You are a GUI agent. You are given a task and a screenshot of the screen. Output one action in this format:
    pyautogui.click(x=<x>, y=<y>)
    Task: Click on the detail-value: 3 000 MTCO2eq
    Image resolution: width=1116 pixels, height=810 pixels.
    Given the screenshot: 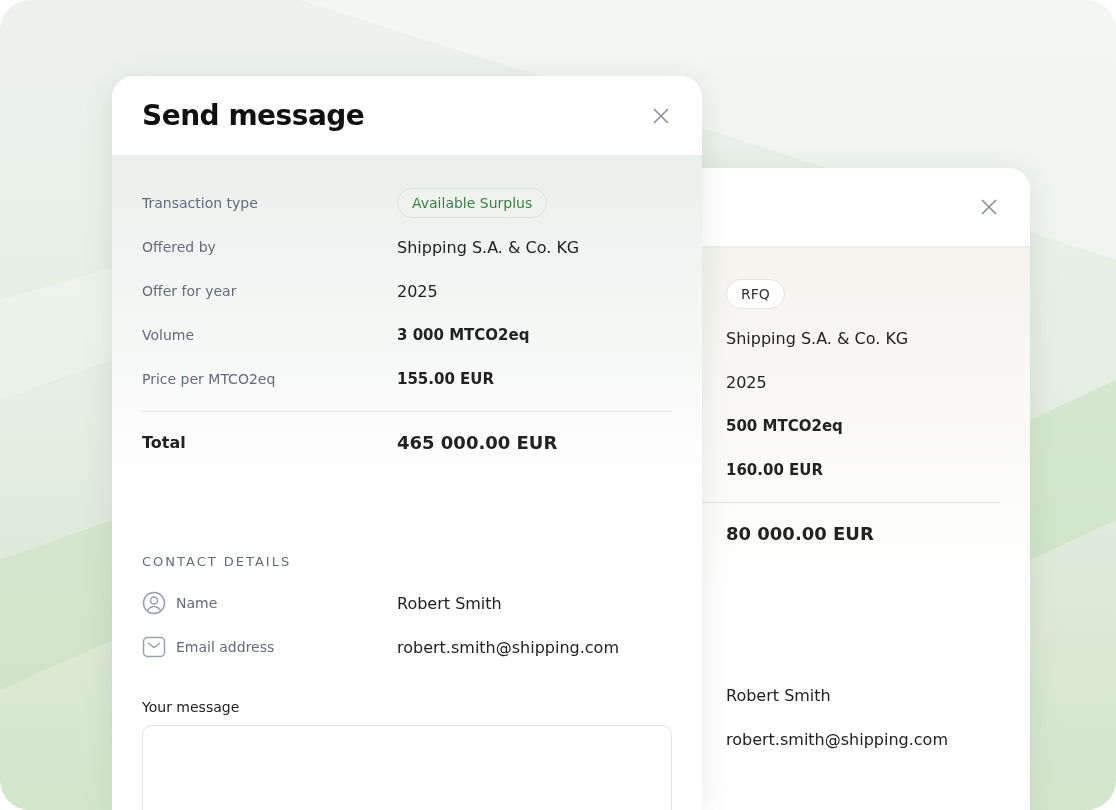 What is the action you would take?
    pyautogui.click(x=464, y=335)
    